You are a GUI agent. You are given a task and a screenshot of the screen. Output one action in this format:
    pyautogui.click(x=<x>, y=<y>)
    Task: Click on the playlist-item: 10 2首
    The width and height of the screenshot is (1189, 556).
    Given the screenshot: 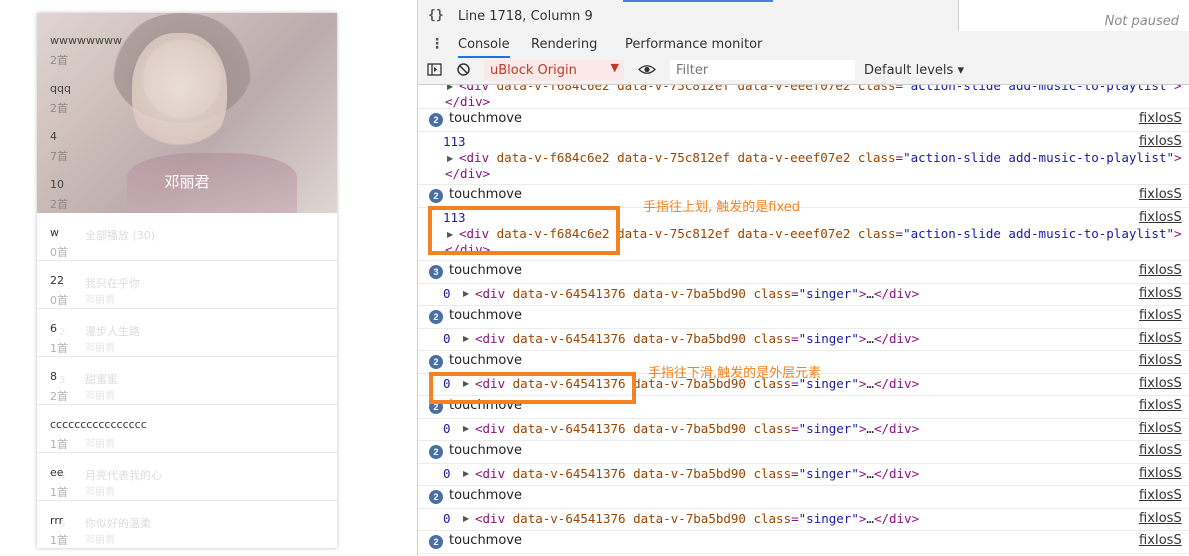 What is the action you would take?
    pyautogui.click(x=187, y=189)
    